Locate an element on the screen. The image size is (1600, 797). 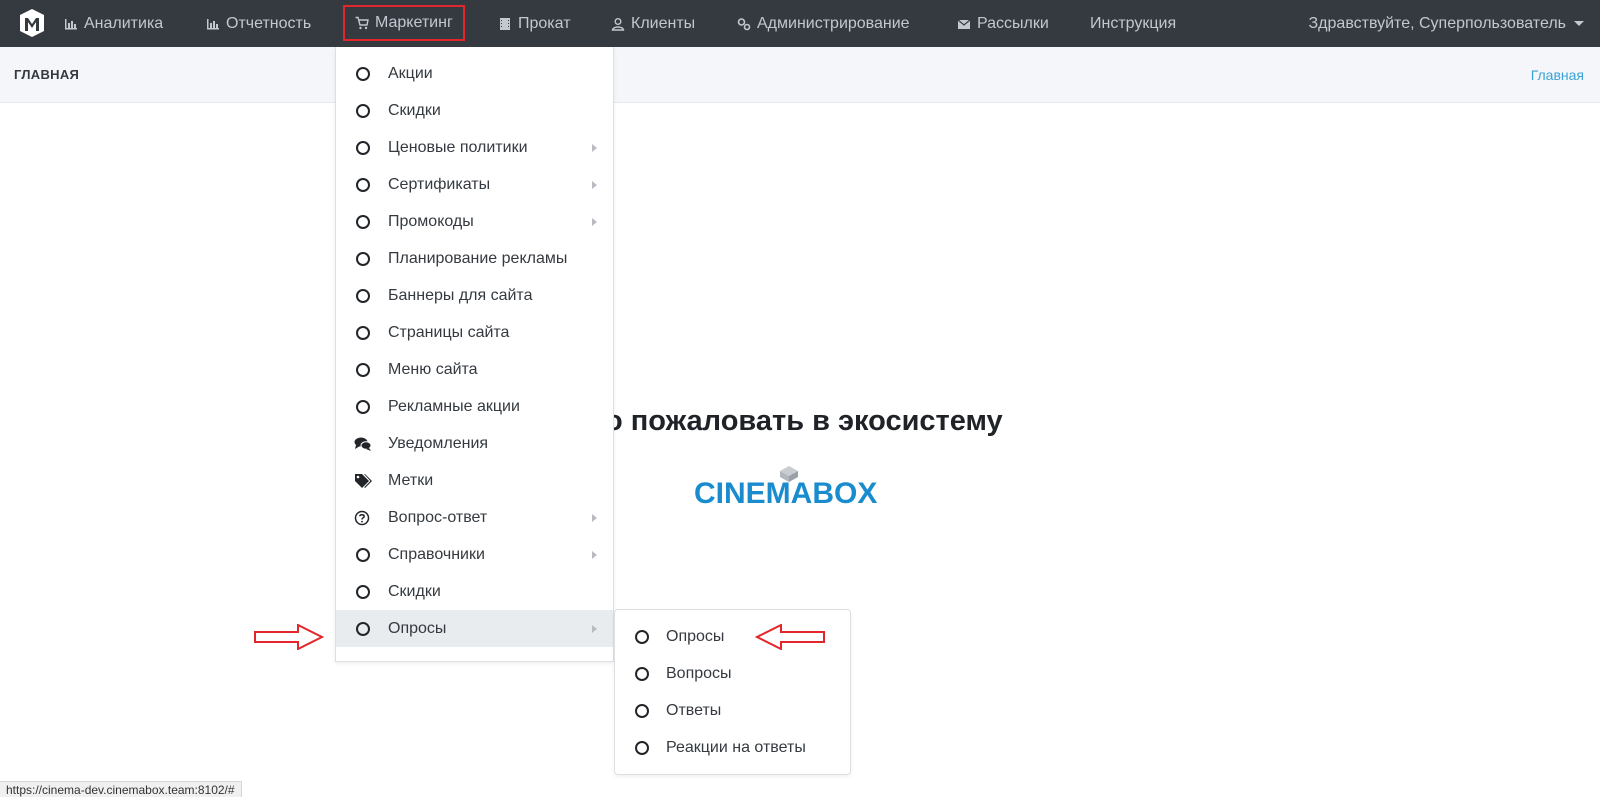
menu-item-tags: Метки is located at coordinates (474, 480).